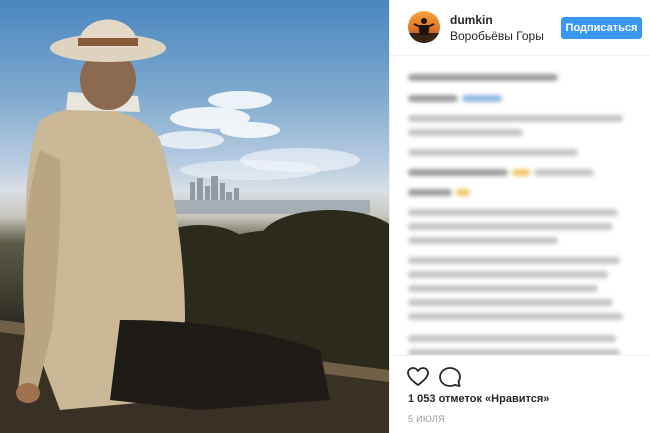 The height and width of the screenshot is (433, 650). I want to click on post-actions: 1 053 отметок «Нравится» 5 ИЮЛЯ, so click(520, 394).